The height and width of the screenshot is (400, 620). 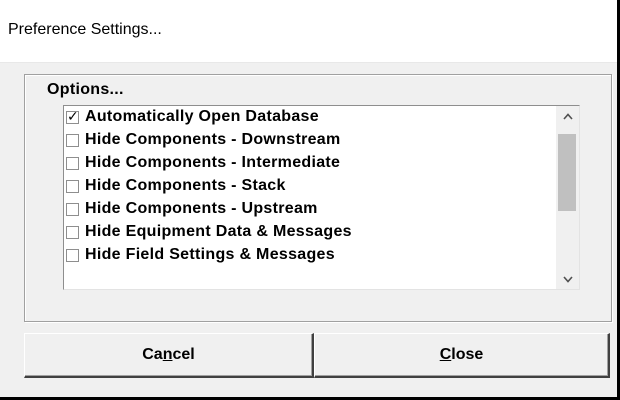 What do you see at coordinates (72, 232) in the screenshot?
I see `checkbox-hide-equipment-data` at bounding box center [72, 232].